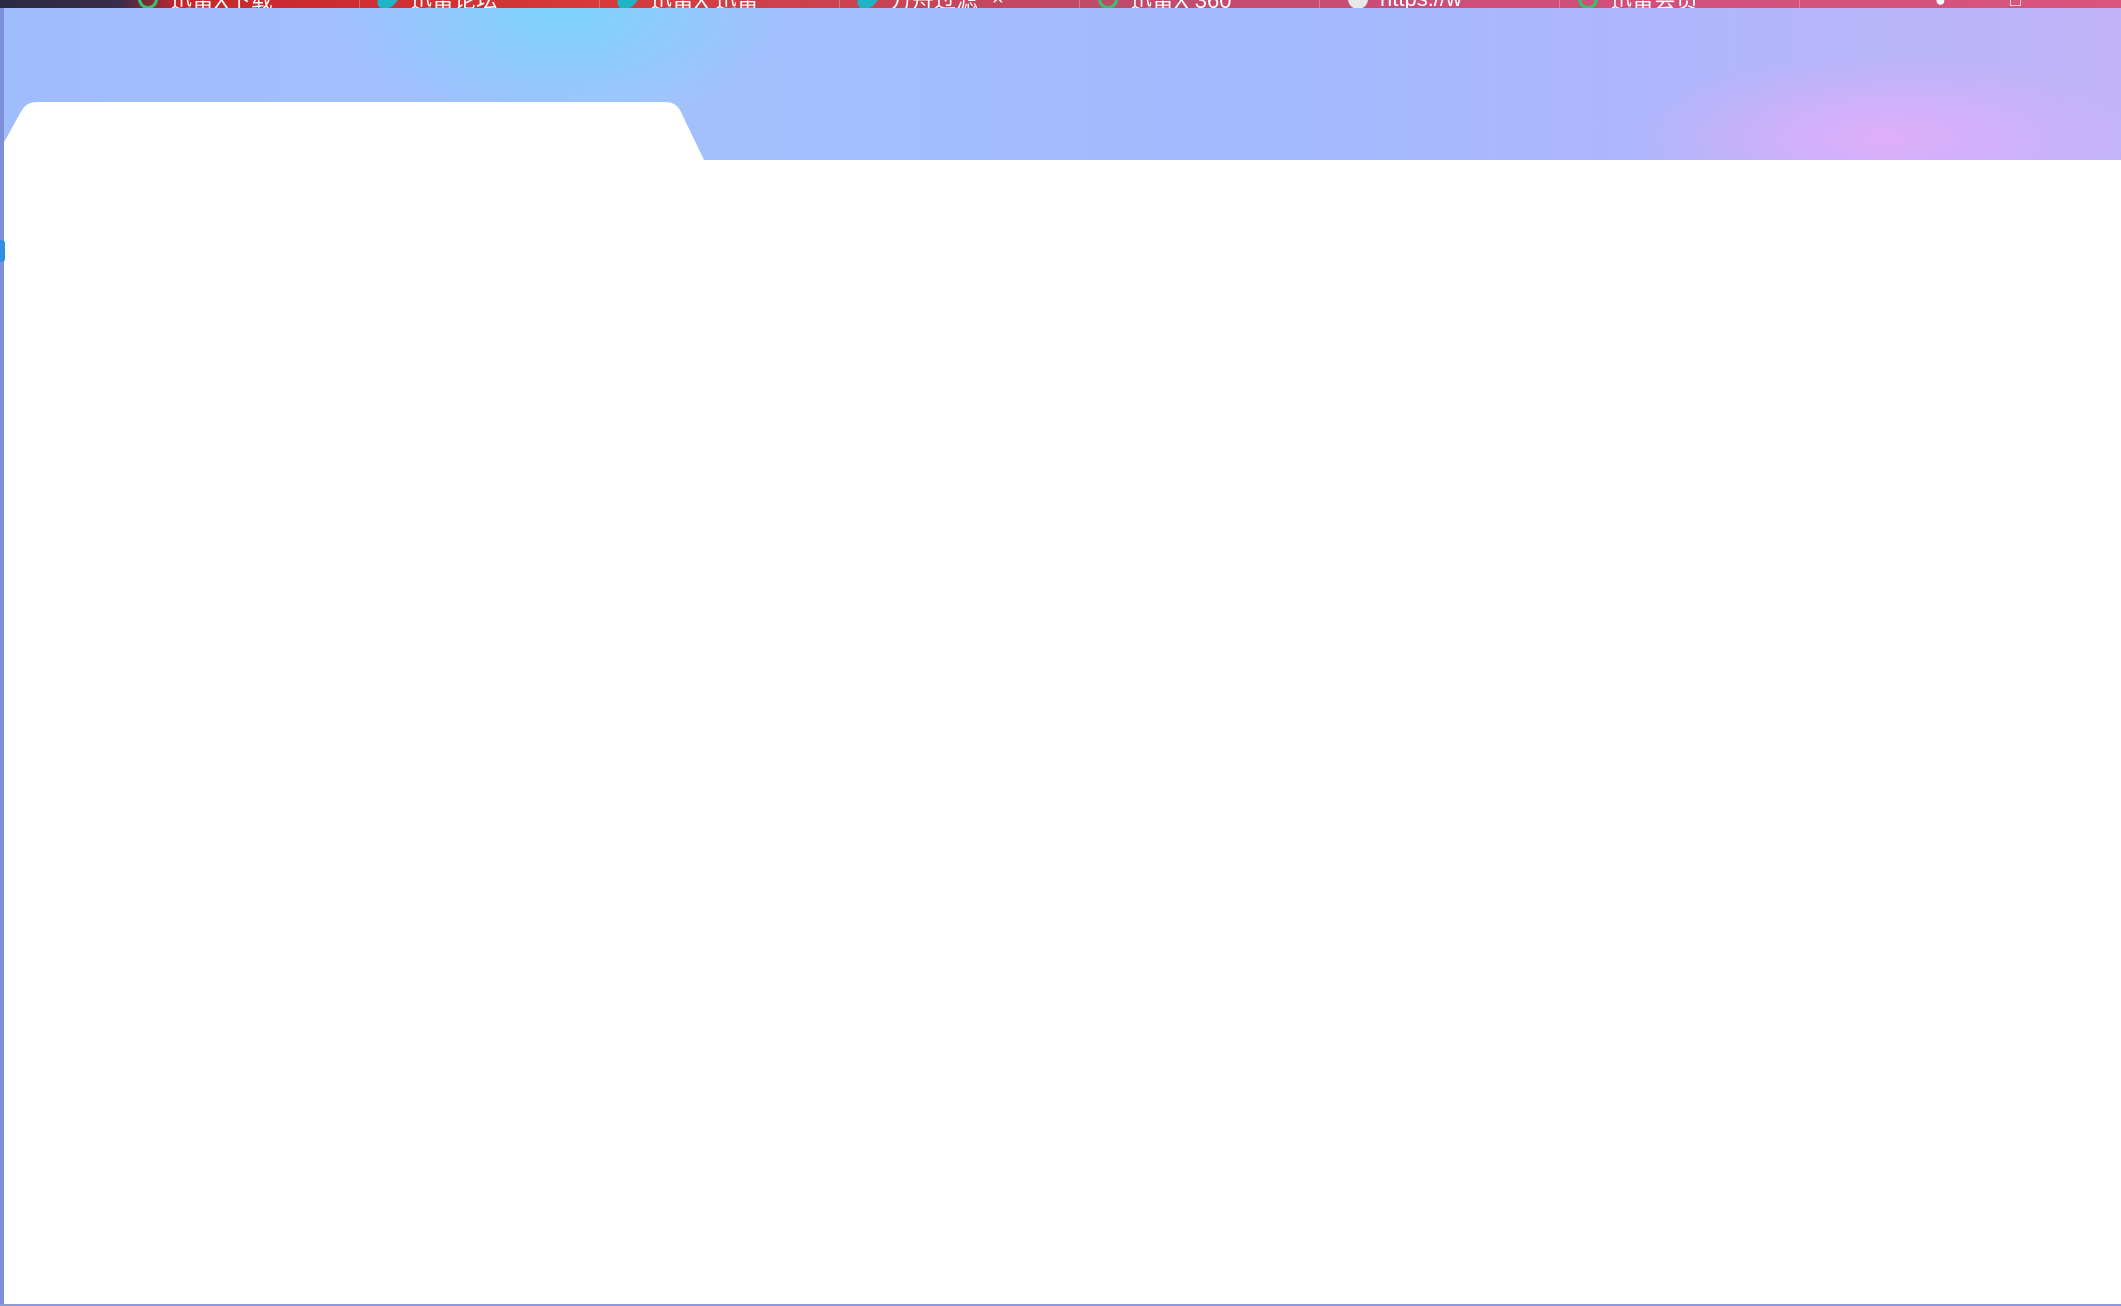 The image size is (2121, 1306). Describe the element at coordinates (221, 4) in the screenshot. I see `tab-title: 迅雷X下载` at that location.